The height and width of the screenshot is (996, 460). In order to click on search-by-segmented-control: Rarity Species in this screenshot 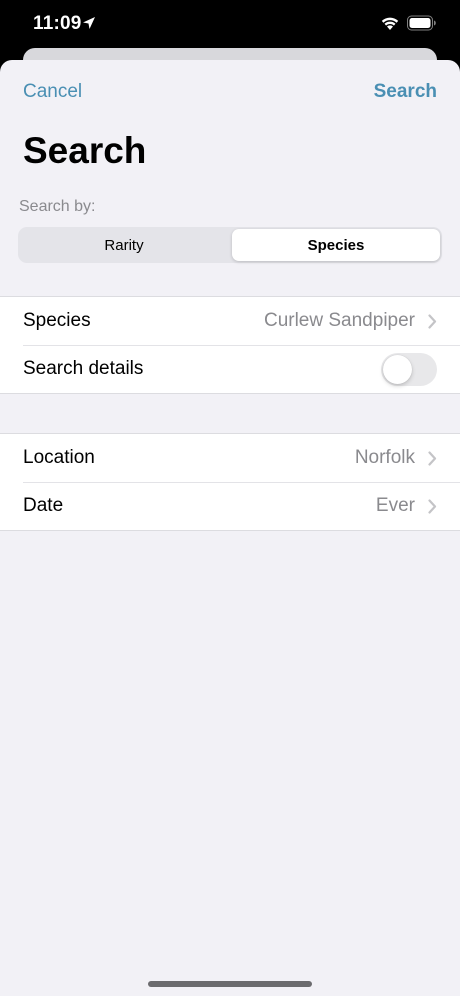, I will do `click(230, 245)`.